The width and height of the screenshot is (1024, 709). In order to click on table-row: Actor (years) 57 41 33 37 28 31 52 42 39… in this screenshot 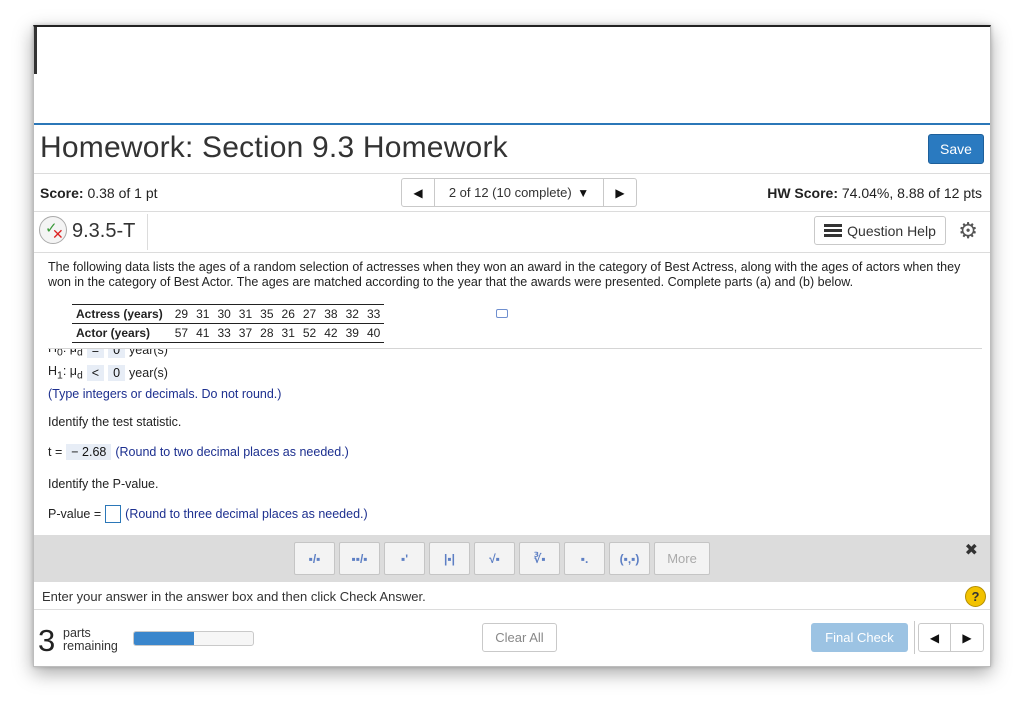, I will do `click(228, 333)`.